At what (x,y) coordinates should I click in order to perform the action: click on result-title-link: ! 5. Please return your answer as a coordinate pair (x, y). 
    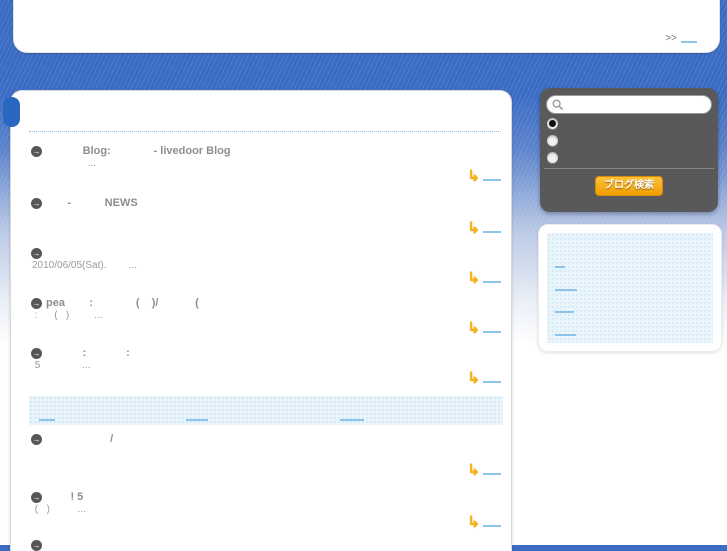
    Looking at the image, I should click on (275, 497).